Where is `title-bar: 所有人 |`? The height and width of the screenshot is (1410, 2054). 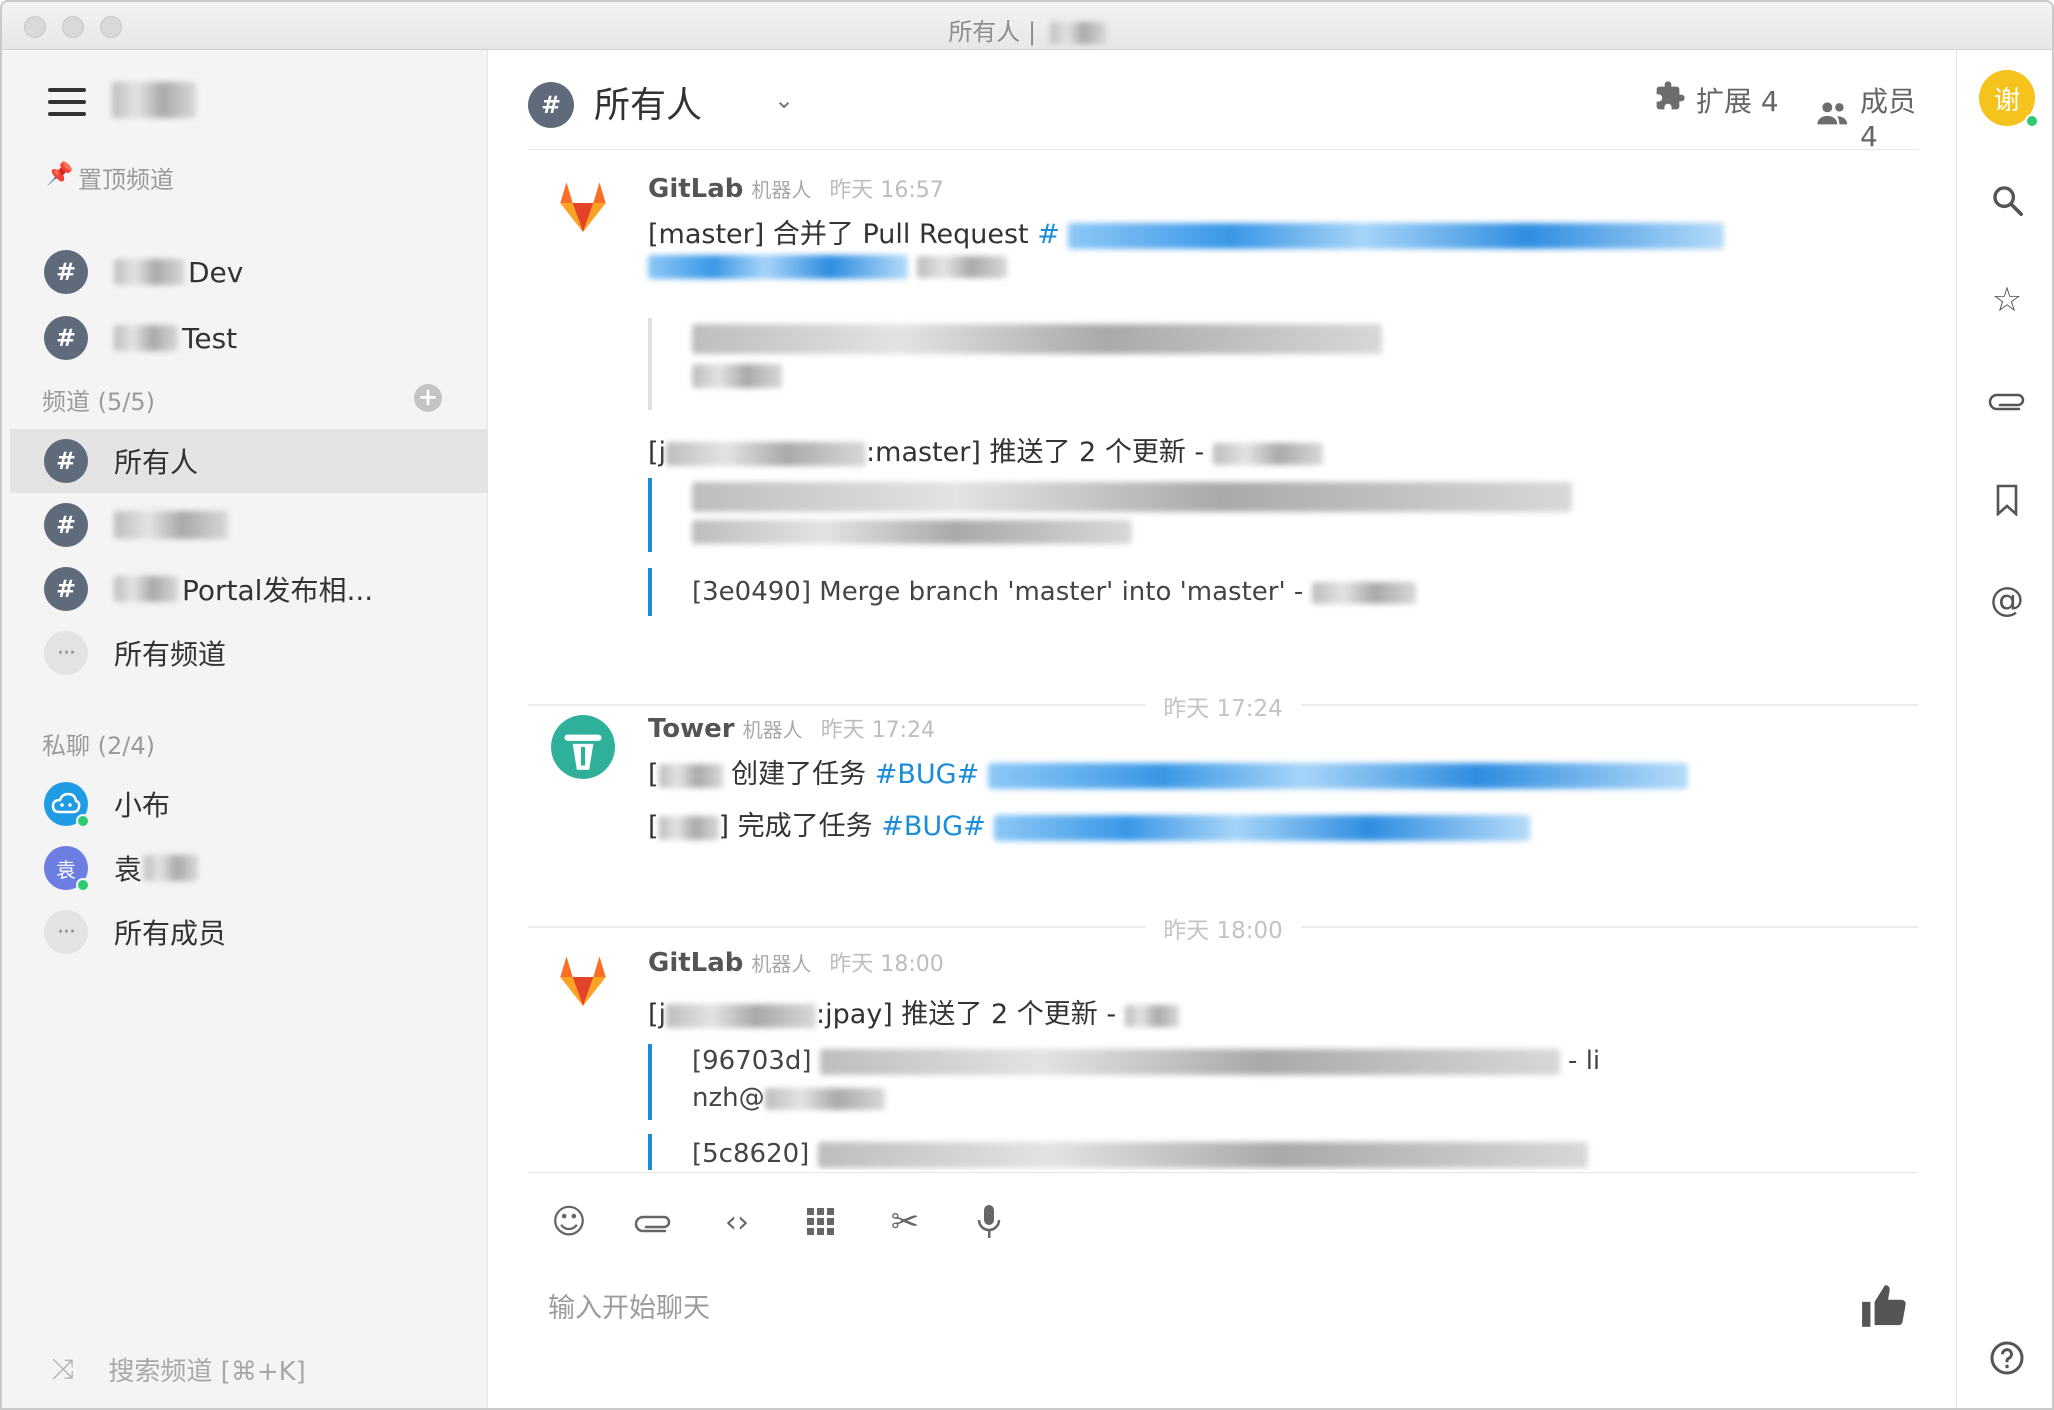
title-bar: 所有人 | is located at coordinates (1027, 26).